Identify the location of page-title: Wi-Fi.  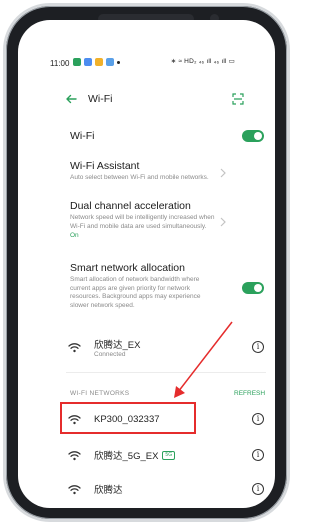
(100, 99).